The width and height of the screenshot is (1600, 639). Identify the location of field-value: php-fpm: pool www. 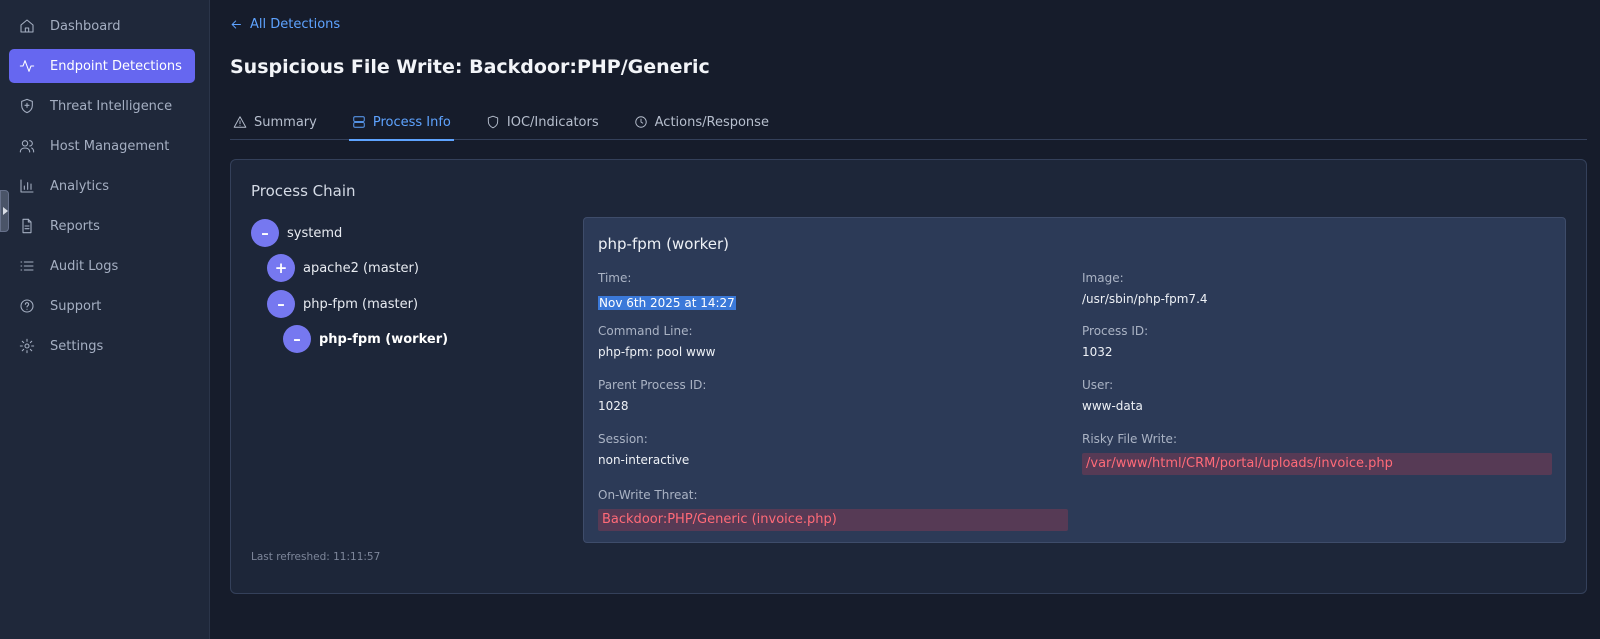
(657, 352).